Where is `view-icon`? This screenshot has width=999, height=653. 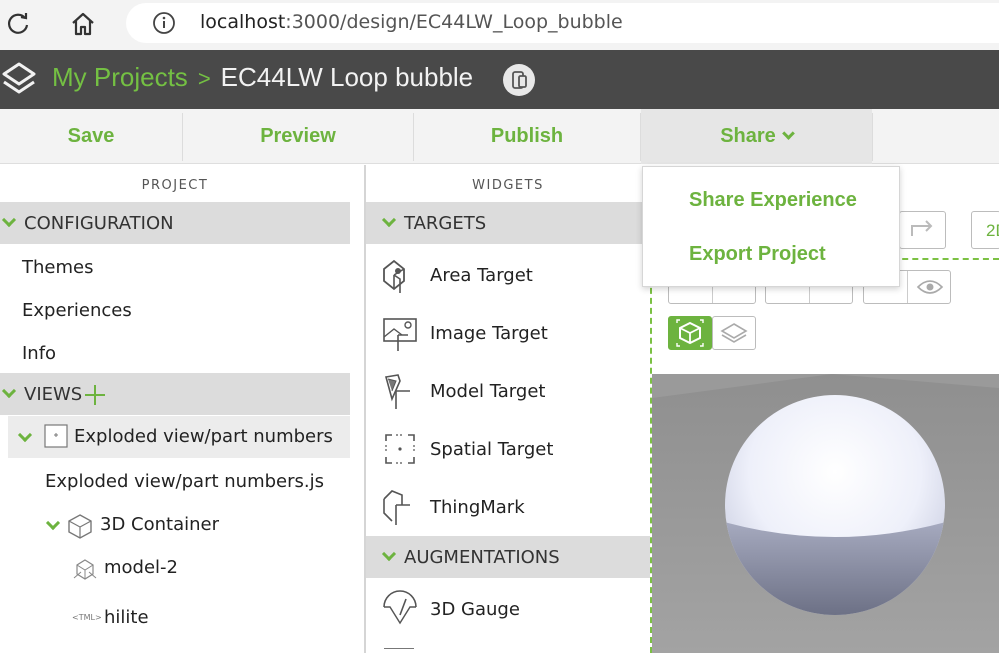
view-icon is located at coordinates (56, 436).